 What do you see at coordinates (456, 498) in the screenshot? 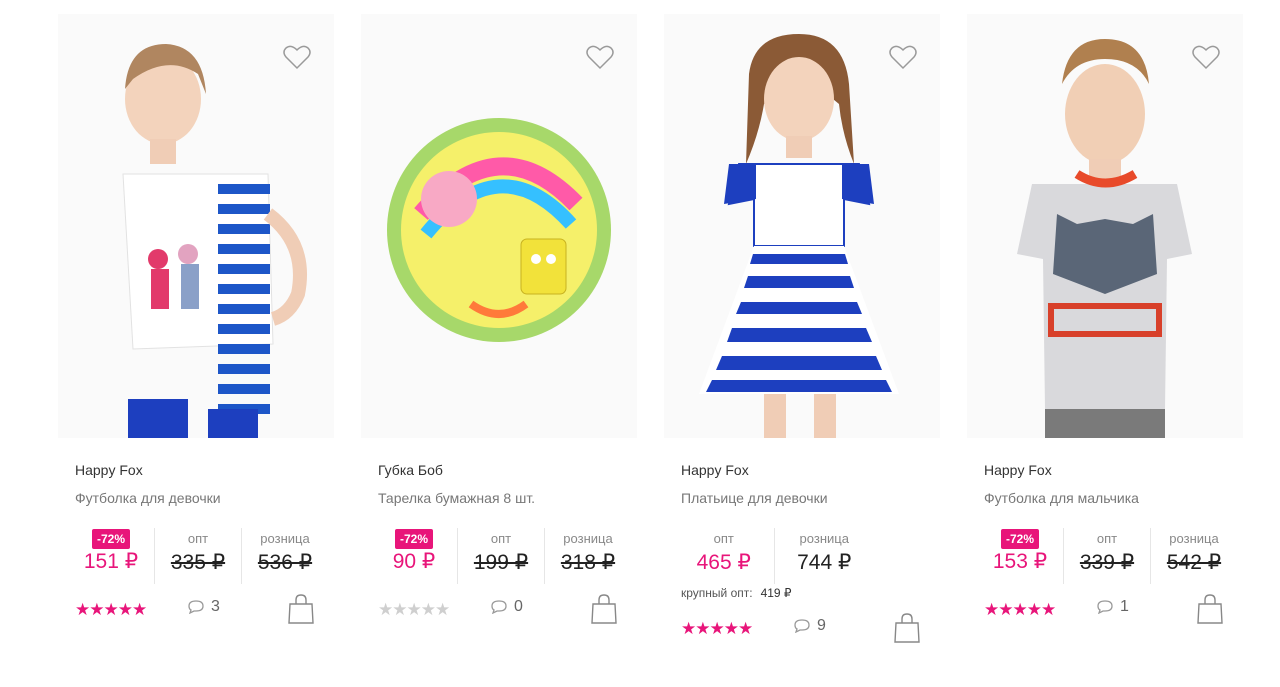
I see `product-title: Тарелка бумажная 8 шт.` at bounding box center [456, 498].